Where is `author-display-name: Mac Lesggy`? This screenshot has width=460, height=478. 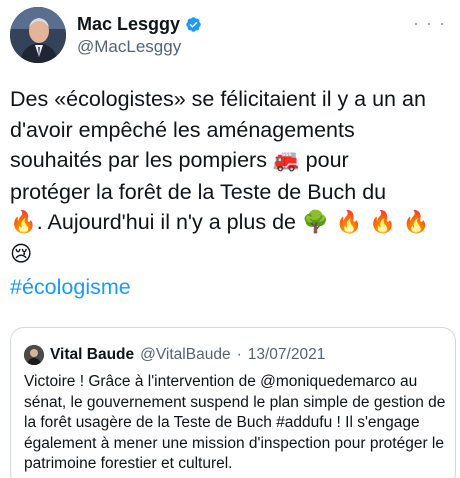 author-display-name: Mac Lesggy is located at coordinates (128, 24).